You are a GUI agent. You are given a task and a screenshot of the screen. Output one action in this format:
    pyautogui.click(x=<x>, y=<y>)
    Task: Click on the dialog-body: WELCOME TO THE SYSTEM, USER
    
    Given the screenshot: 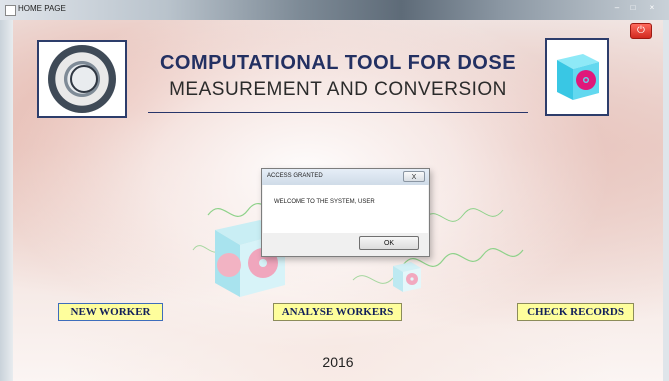 What is the action you would take?
    pyautogui.click(x=345, y=209)
    